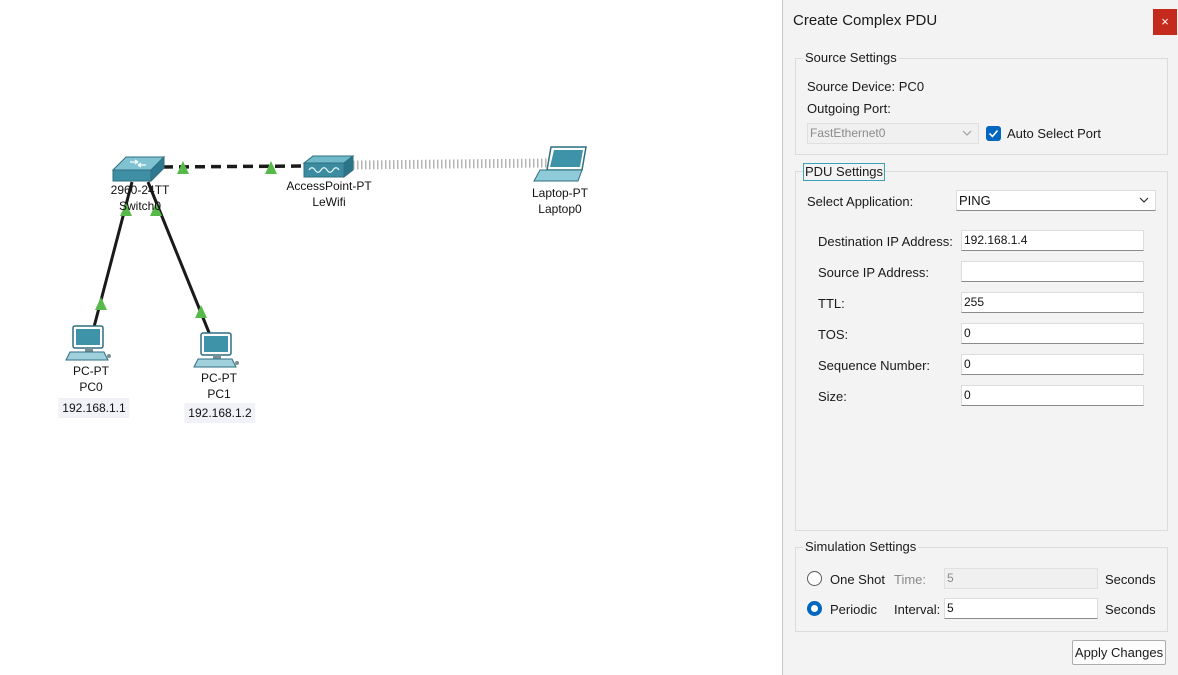 This screenshot has width=1178, height=675. Describe the element at coordinates (220, 413) in the screenshot. I see `pc1-ip-label: 192.168.1.2` at that location.